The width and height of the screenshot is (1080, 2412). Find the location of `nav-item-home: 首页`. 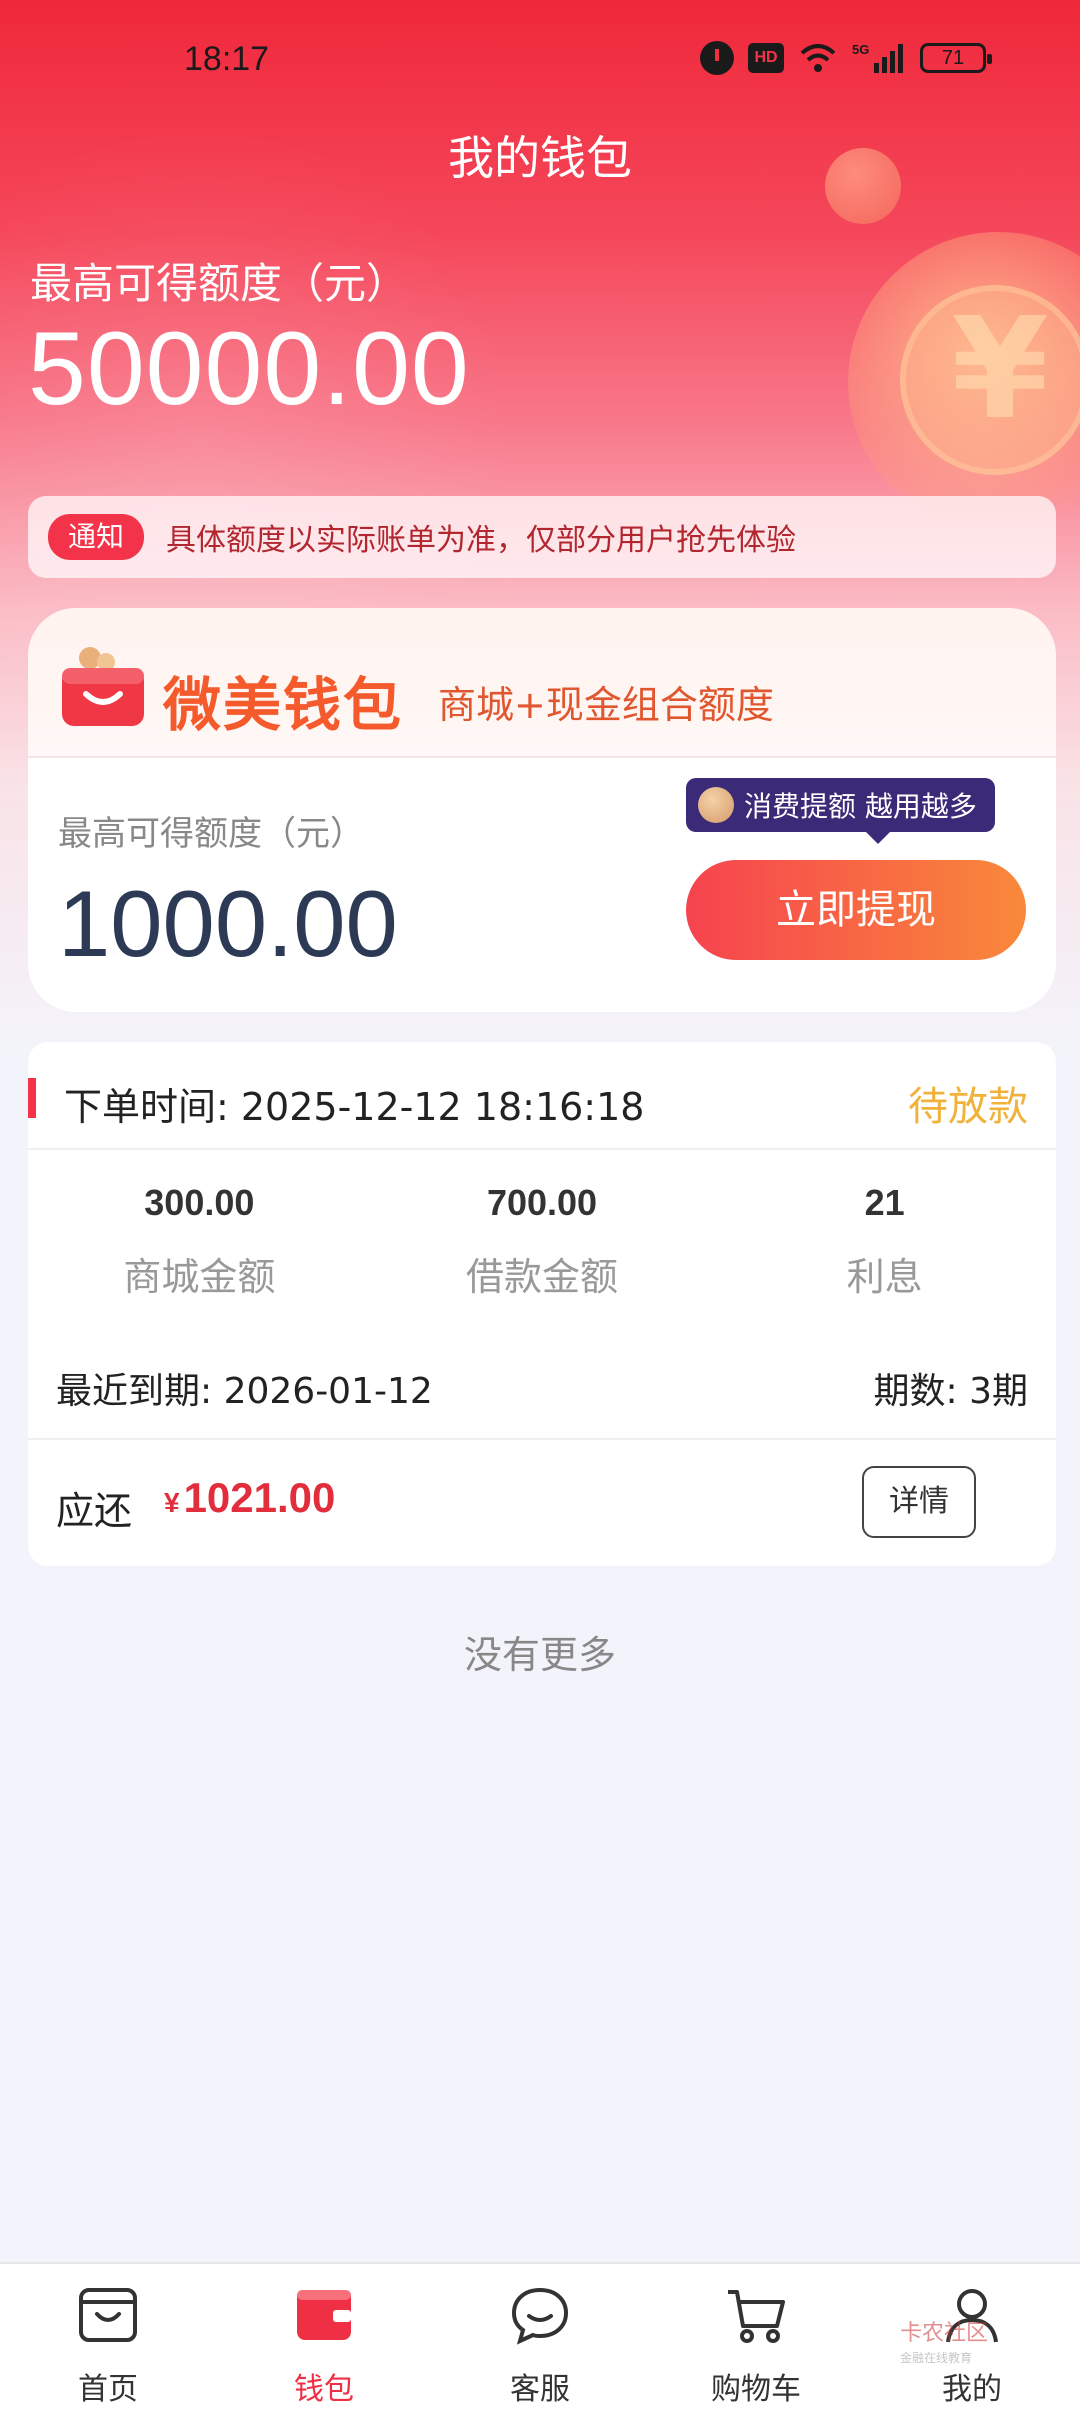

nav-item-home: 首页 is located at coordinates (108, 2338).